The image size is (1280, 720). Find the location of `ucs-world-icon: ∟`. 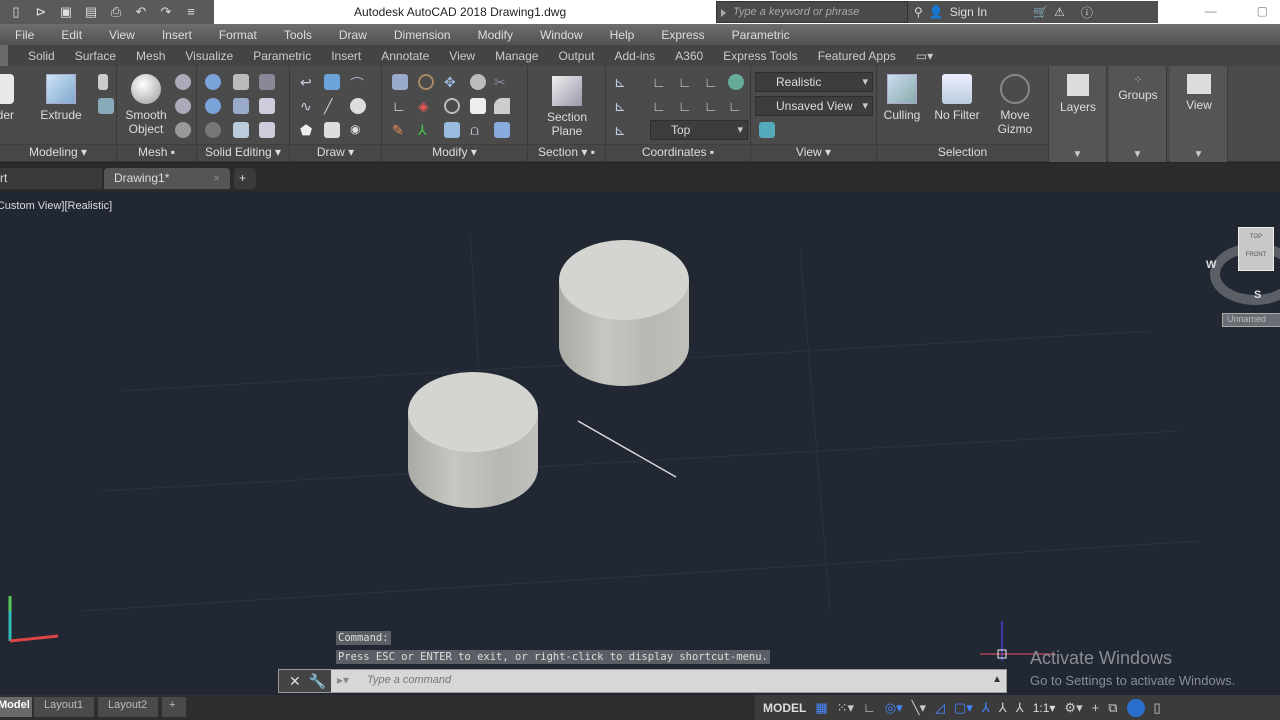

ucs-world-icon: ∟ is located at coordinates (660, 82).